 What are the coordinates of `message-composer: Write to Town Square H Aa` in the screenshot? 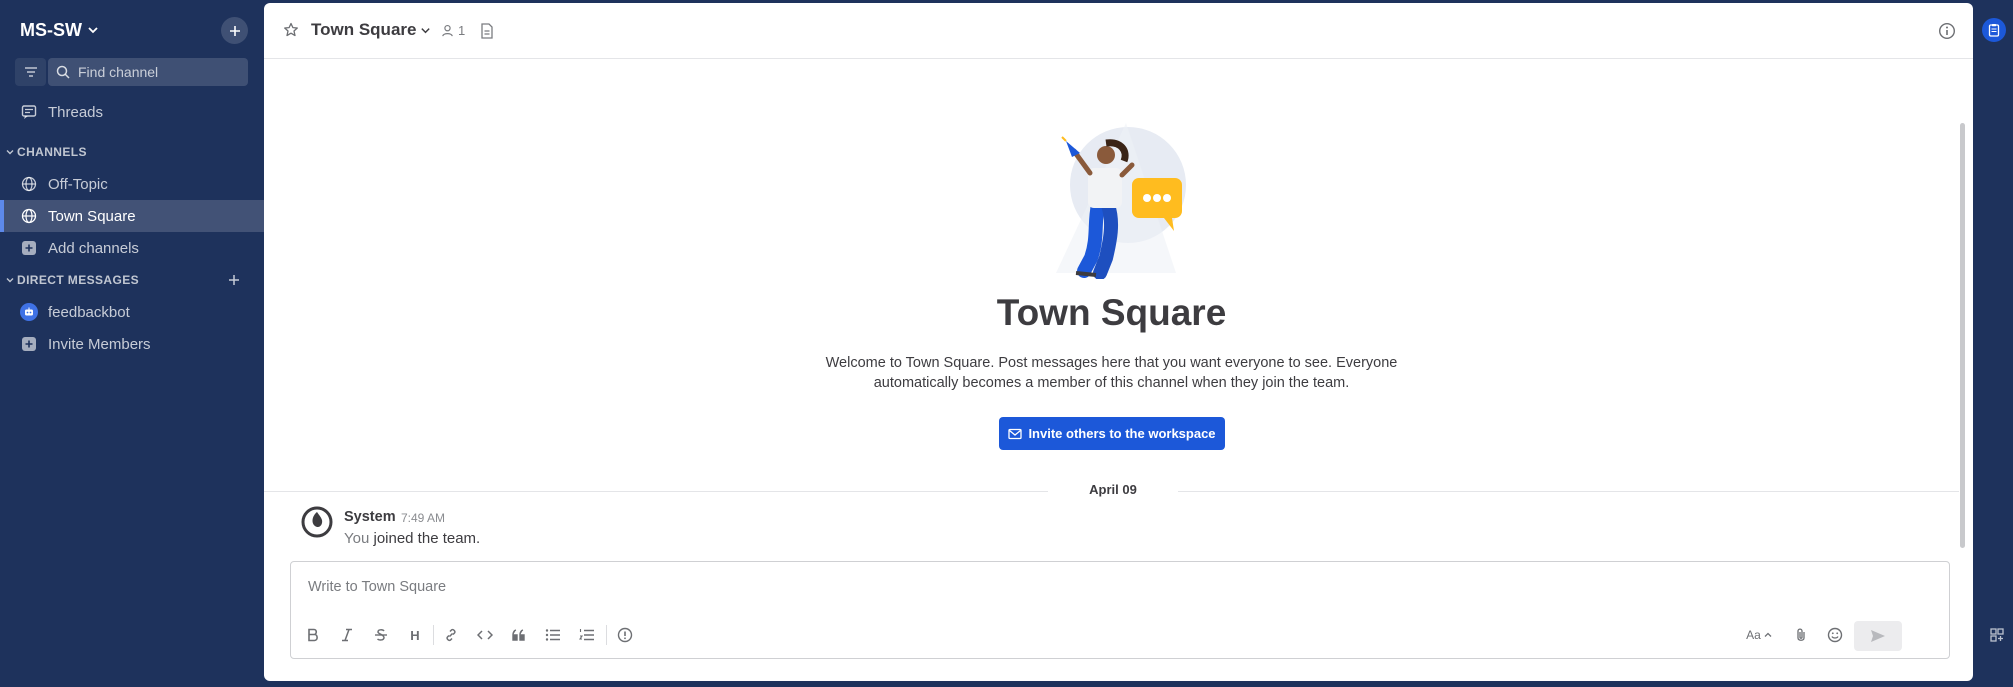 It's located at (1120, 610).